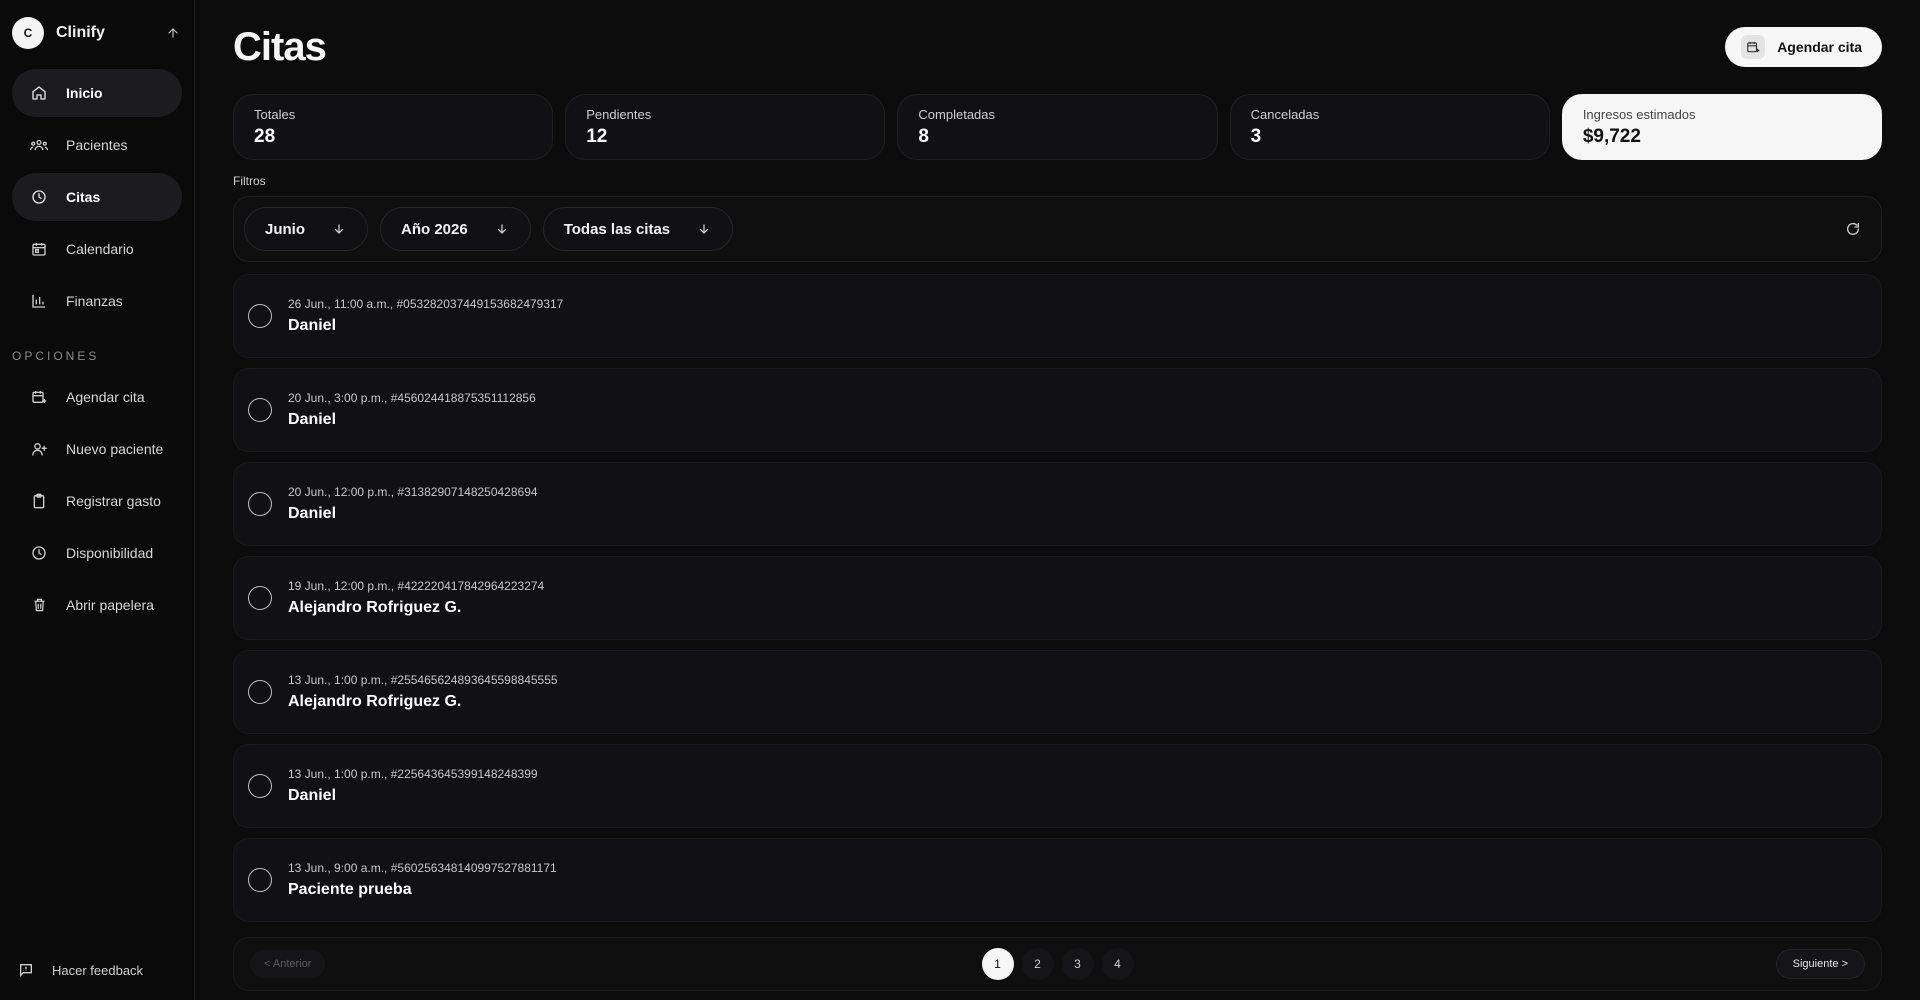 Image resolution: width=1920 pixels, height=1000 pixels. What do you see at coordinates (39, 249) in the screenshot?
I see `calendar-icon` at bounding box center [39, 249].